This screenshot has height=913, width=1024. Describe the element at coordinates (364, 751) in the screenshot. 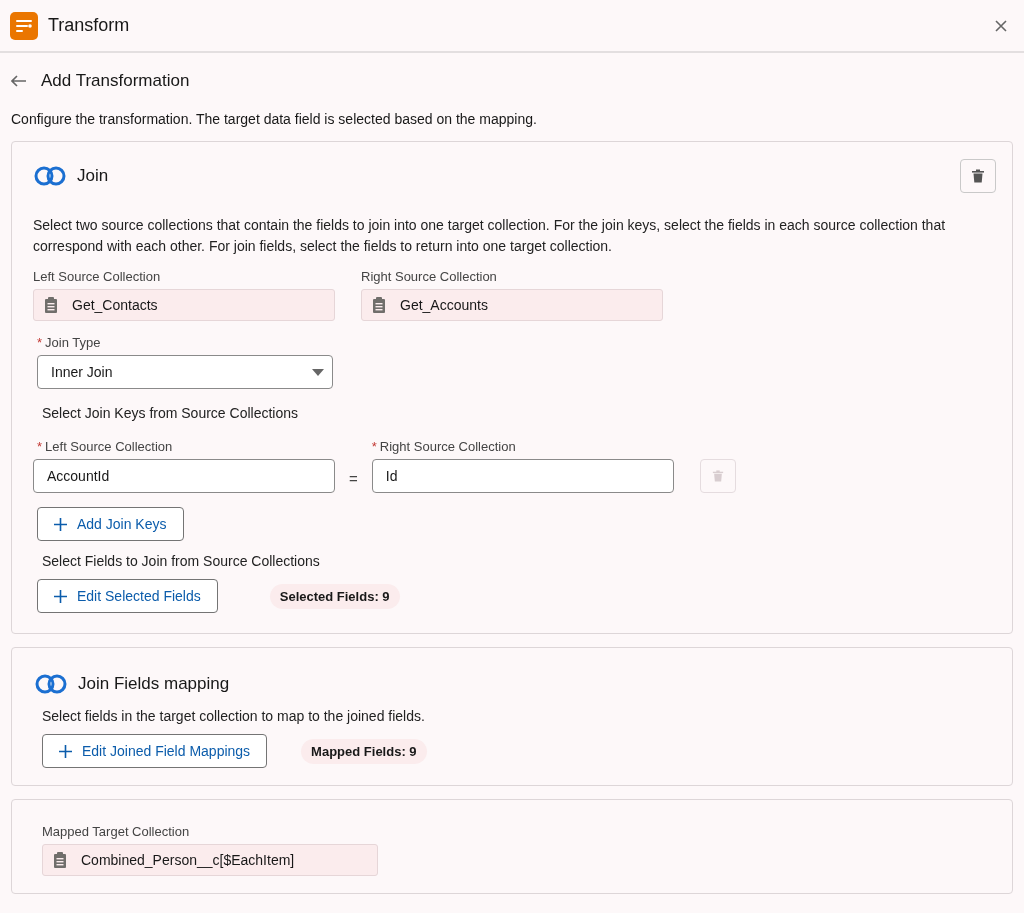

I see `count-badge: Mapped Fields: 9` at that location.